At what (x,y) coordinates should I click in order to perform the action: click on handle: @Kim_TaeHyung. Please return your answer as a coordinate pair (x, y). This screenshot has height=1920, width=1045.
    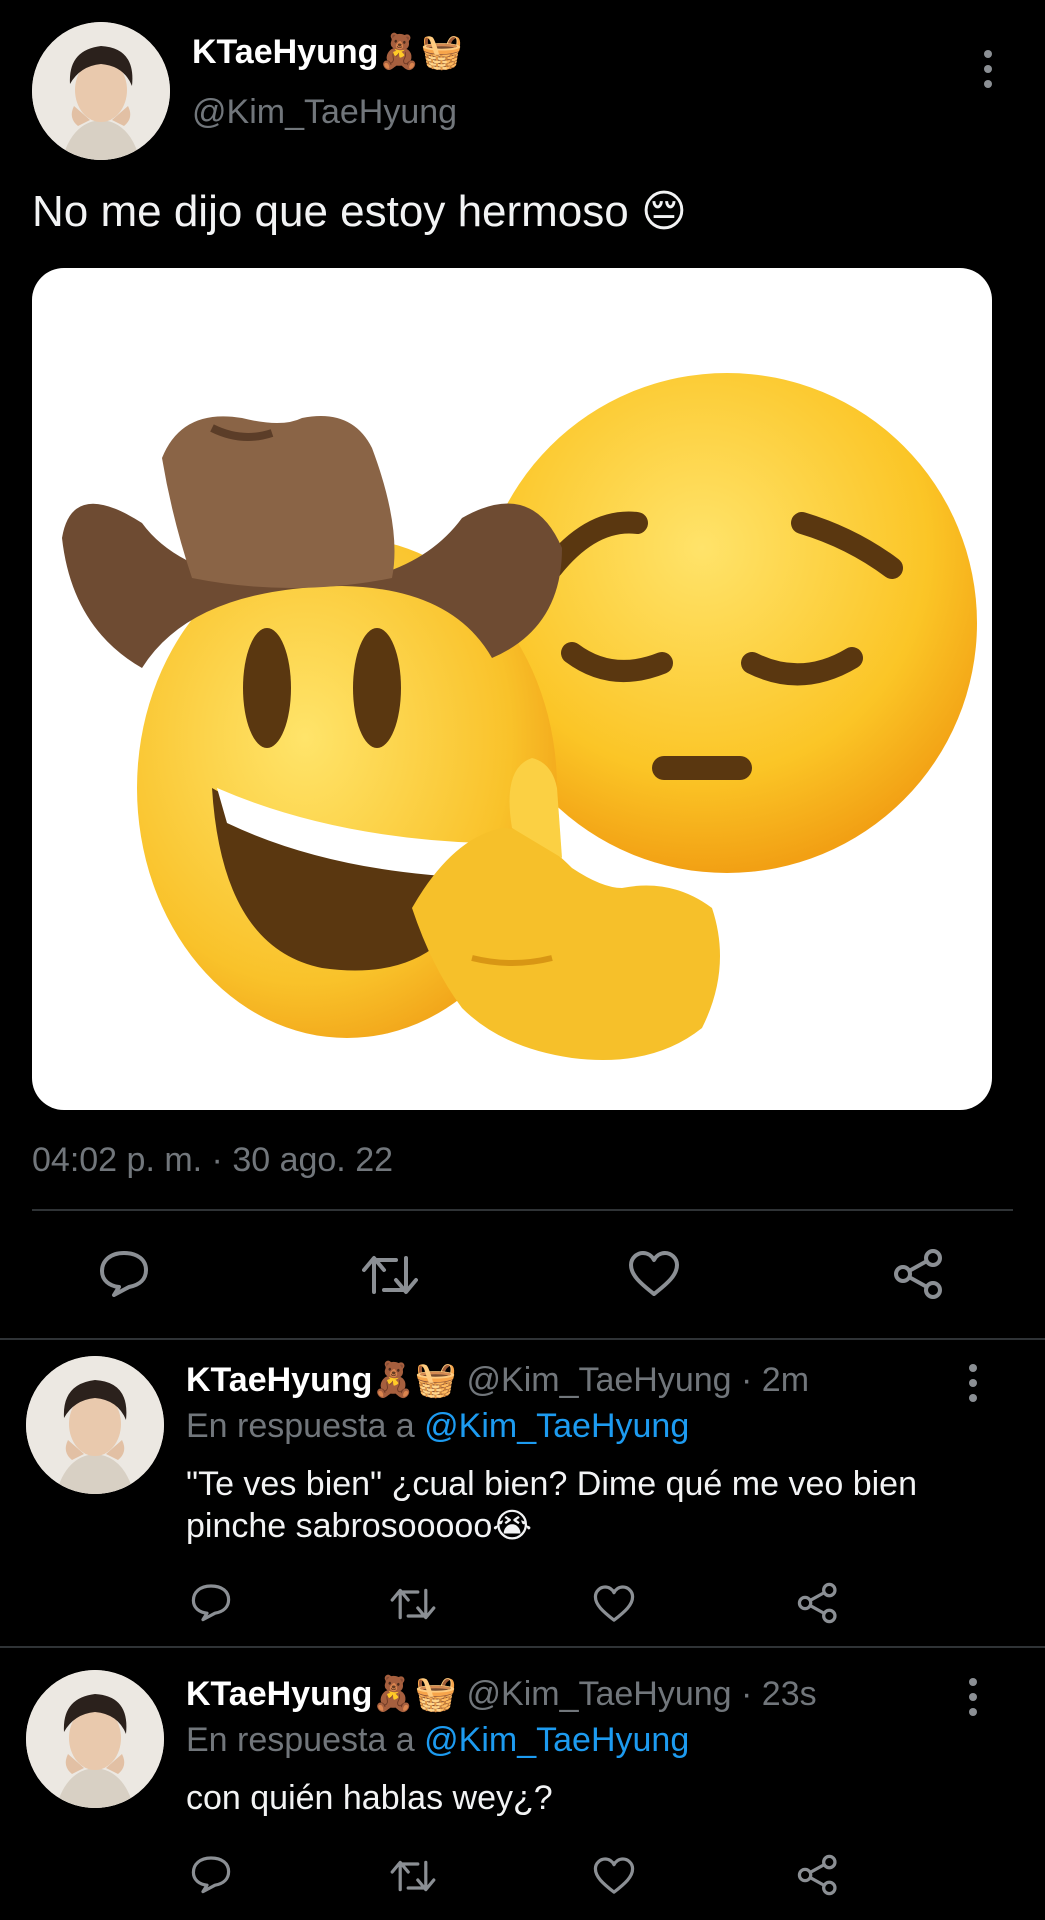
    Looking at the image, I should click on (324, 112).